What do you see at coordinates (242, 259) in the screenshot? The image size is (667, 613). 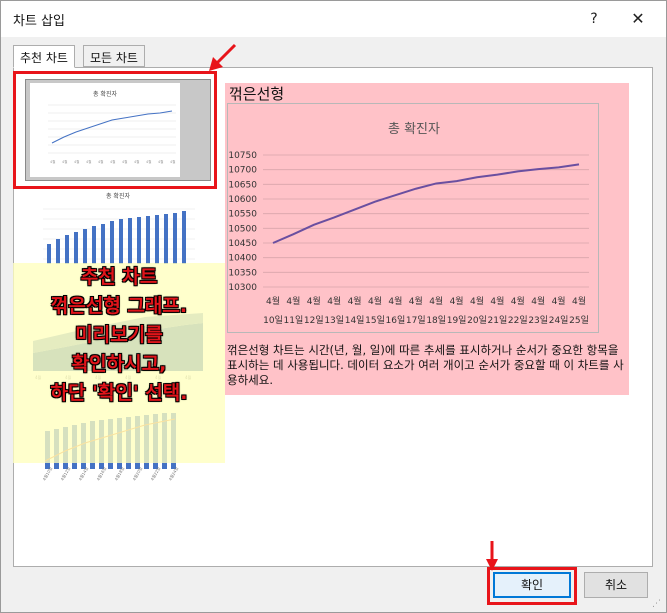 I see `y-tick-label: 10400` at bounding box center [242, 259].